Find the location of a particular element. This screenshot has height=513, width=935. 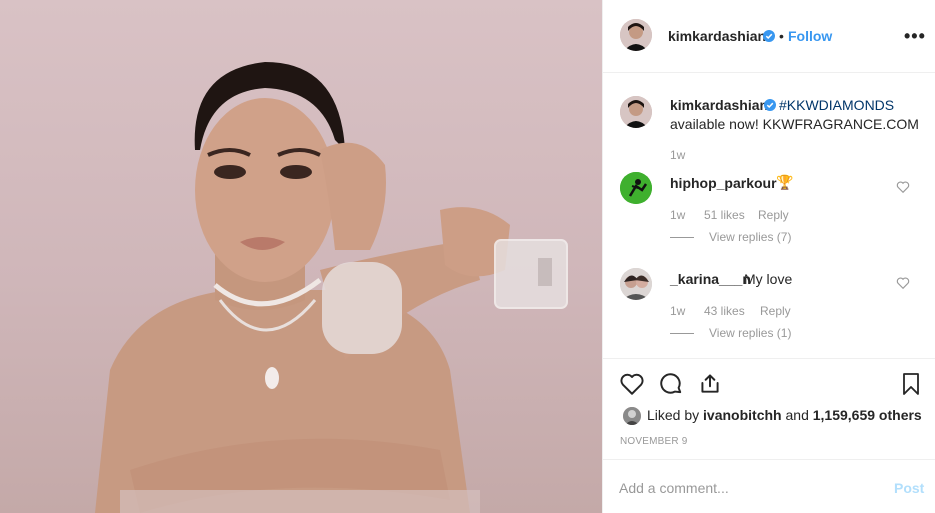

caption-avatar is located at coordinates (636, 112).